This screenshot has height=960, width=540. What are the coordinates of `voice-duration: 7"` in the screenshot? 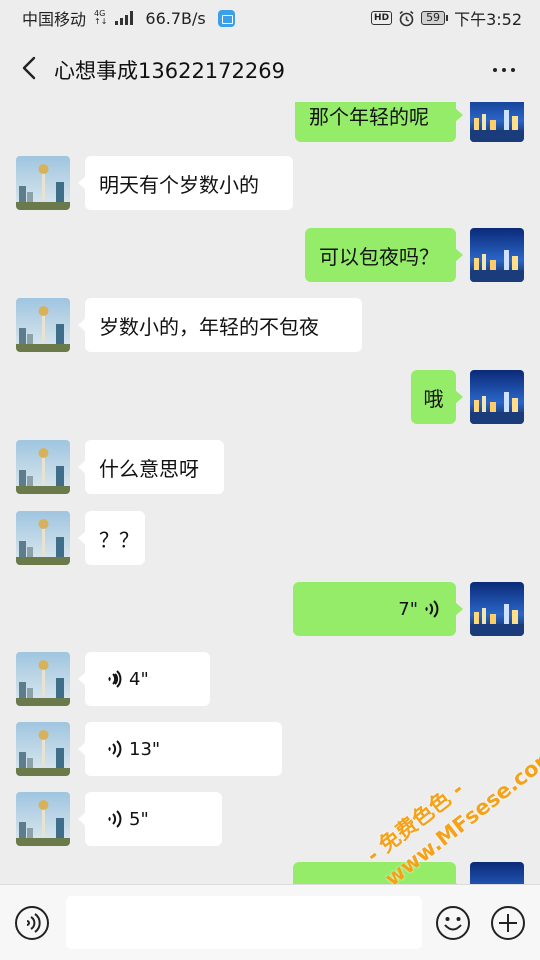 It's located at (408, 609).